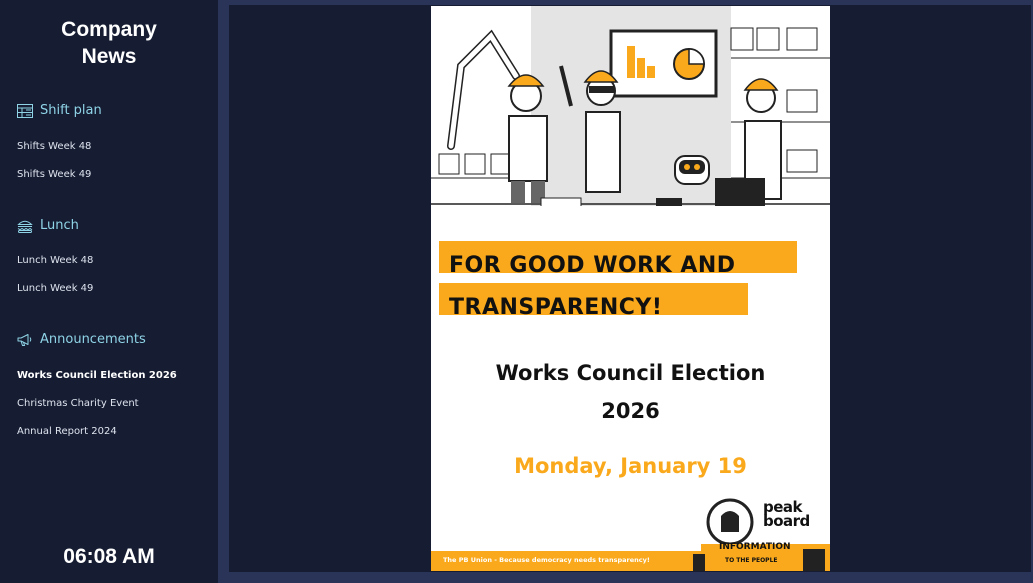  What do you see at coordinates (93, 339) in the screenshot?
I see `section-label: Announcements` at bounding box center [93, 339].